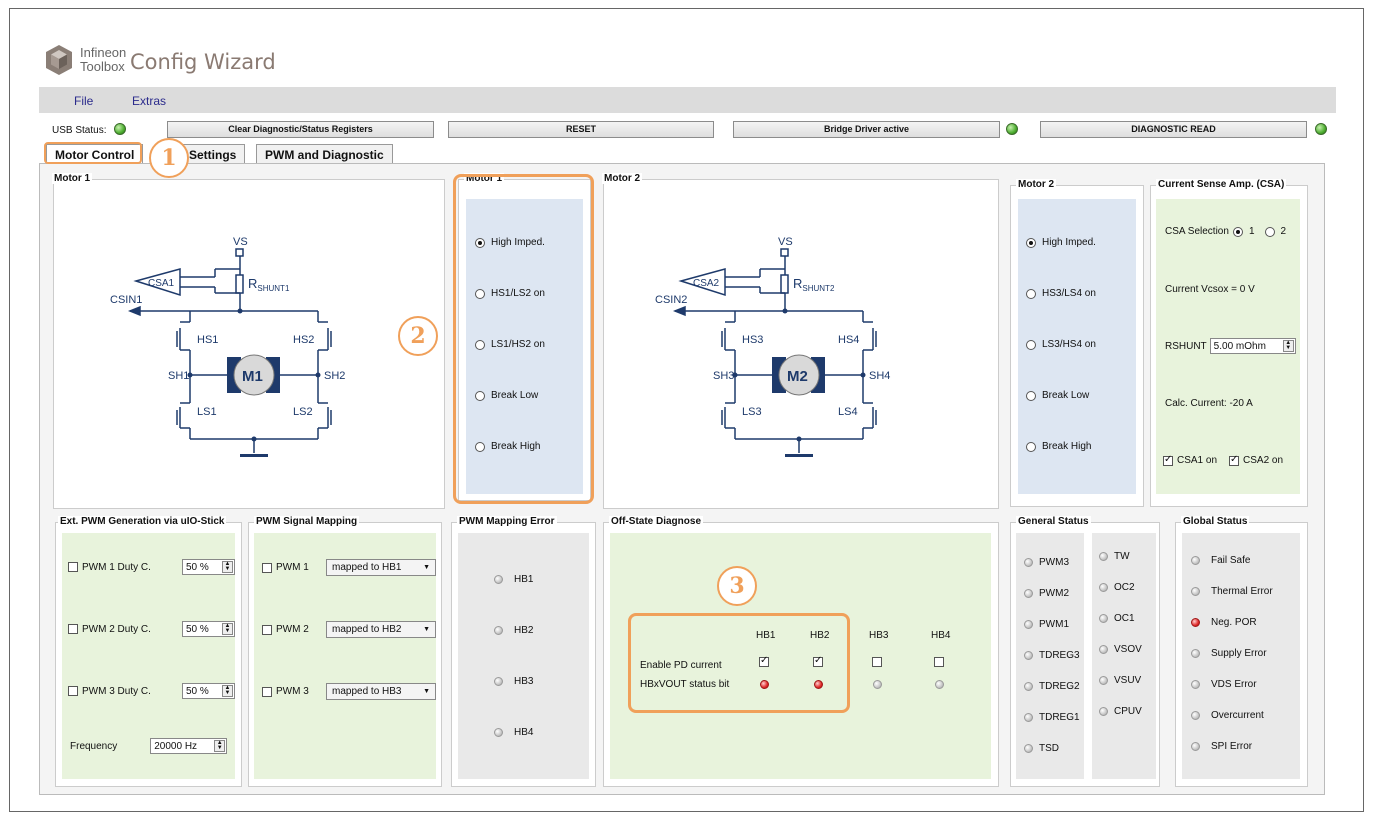 This screenshot has height=819, width=1373. I want to click on pwm-error-label: HB1, so click(524, 579).